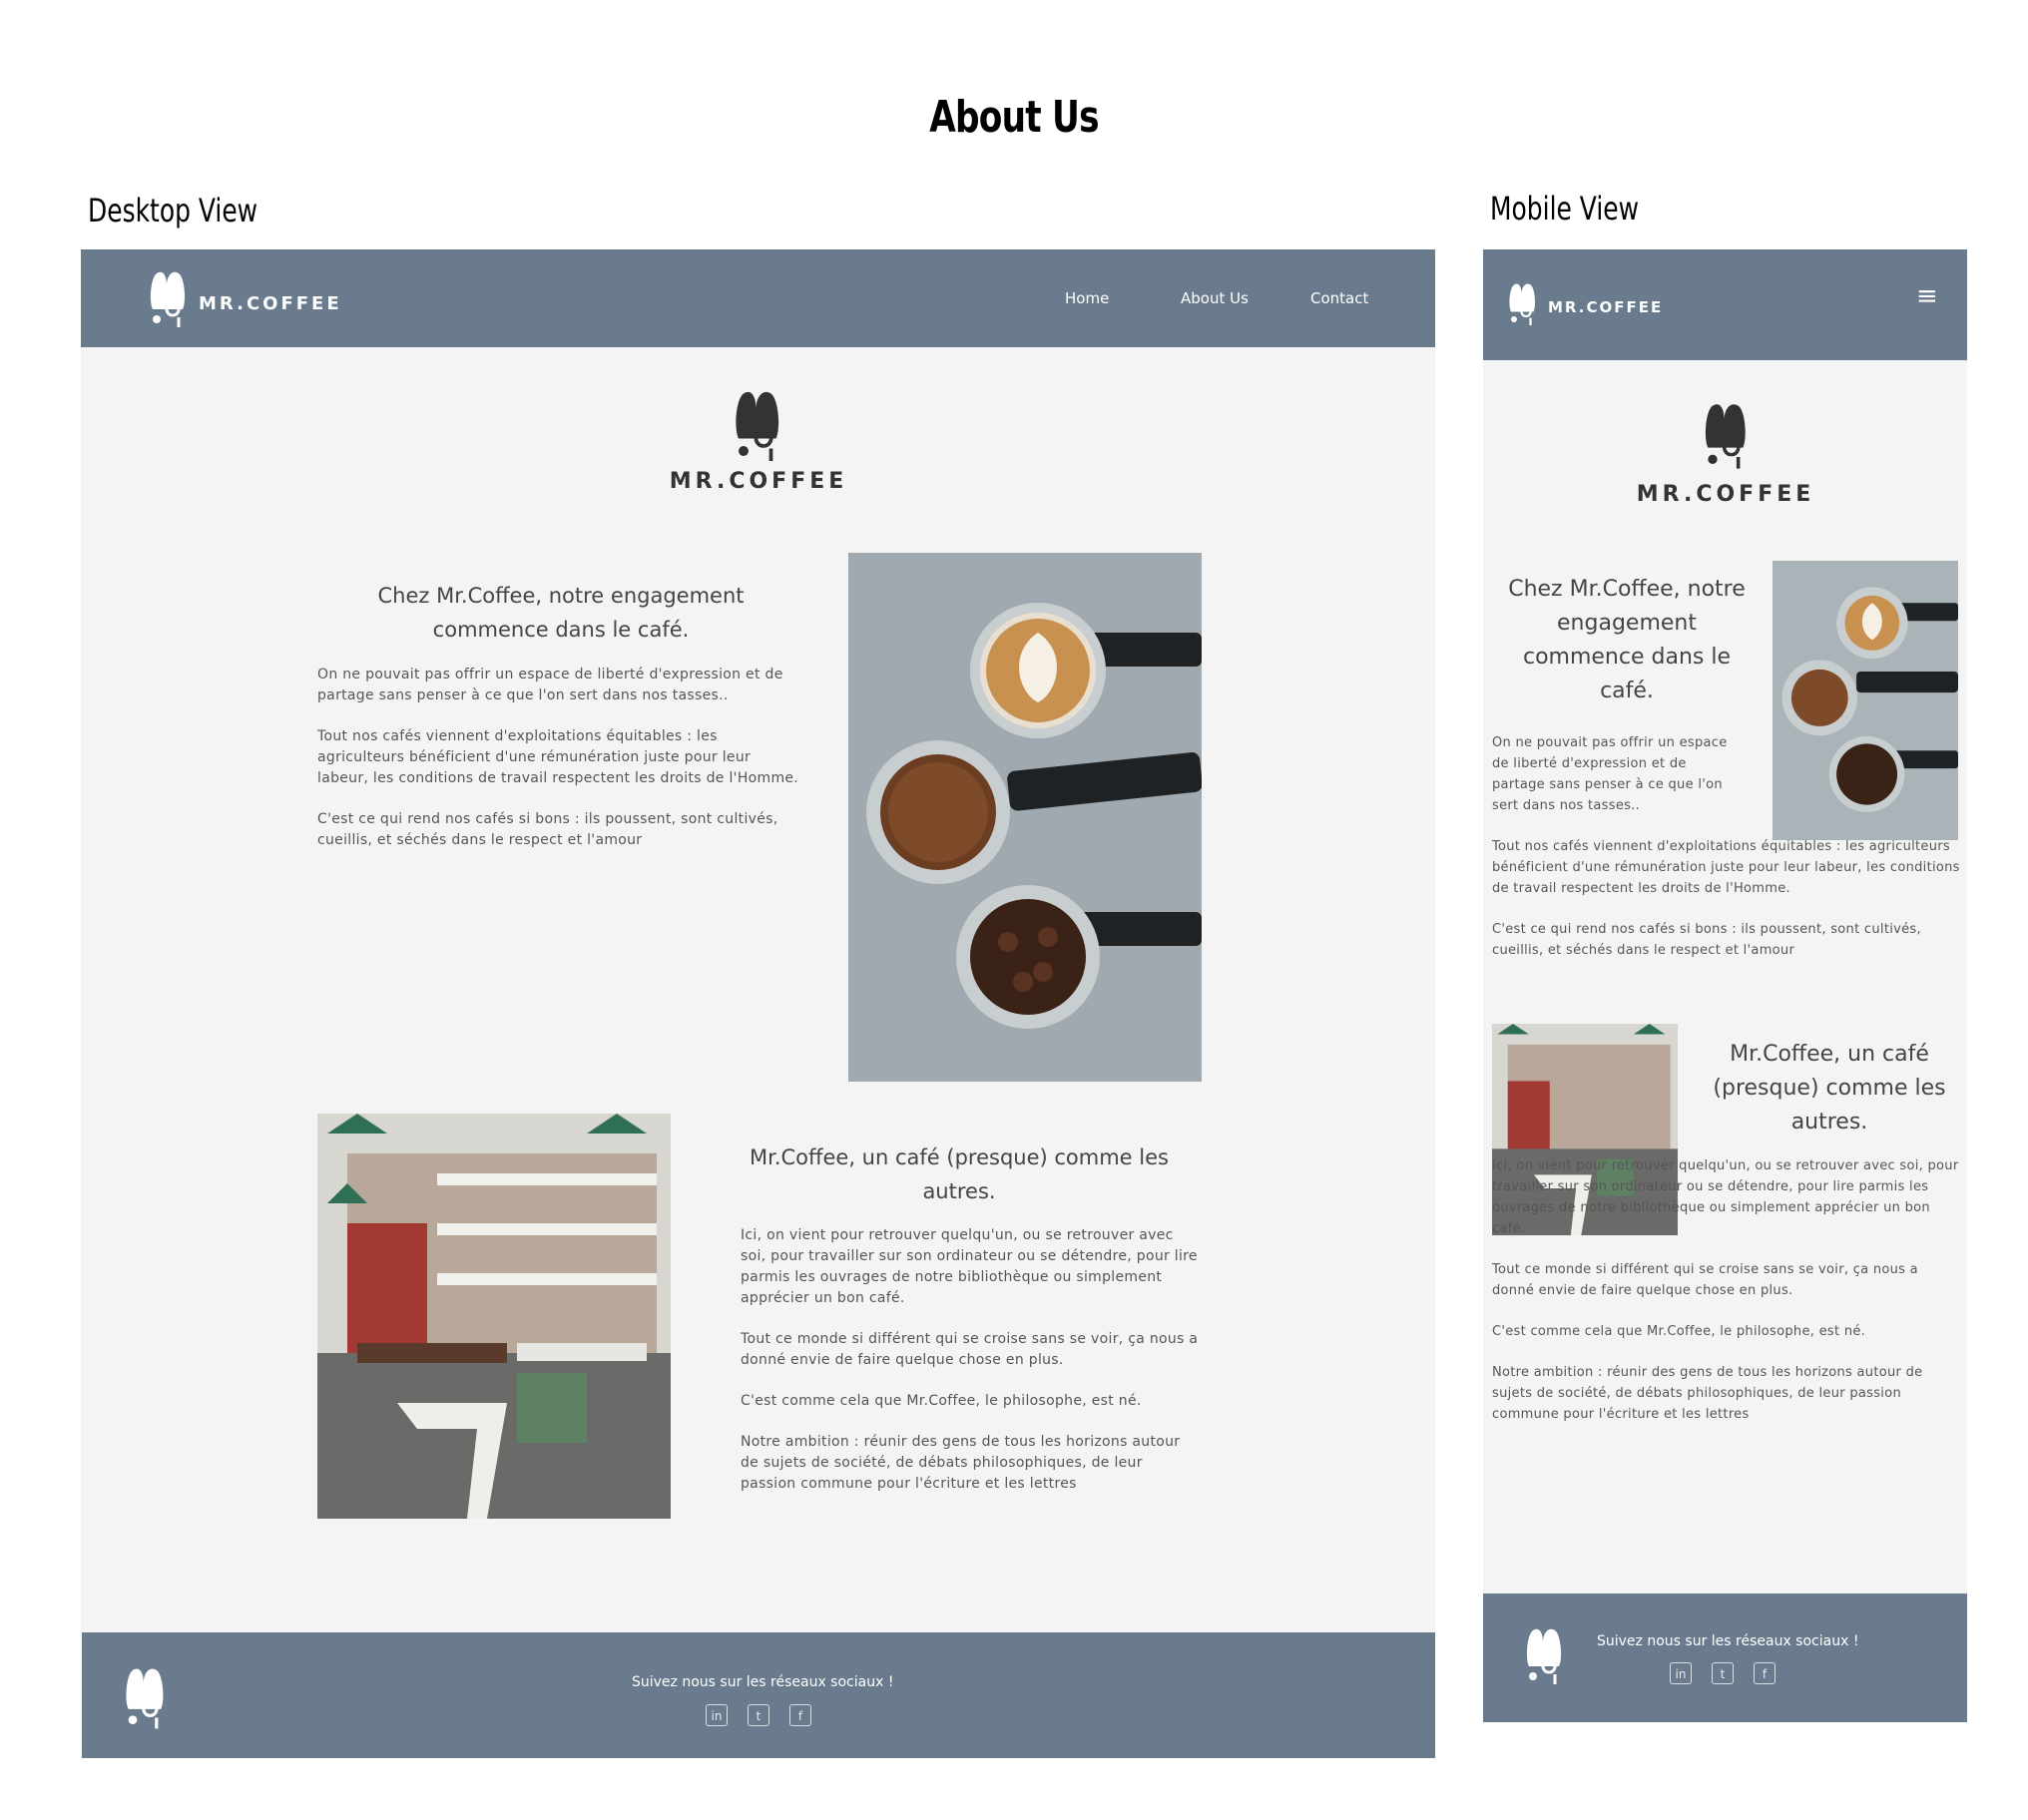  What do you see at coordinates (1927, 296) in the screenshot?
I see `hamburger-menu-icon: ≡` at bounding box center [1927, 296].